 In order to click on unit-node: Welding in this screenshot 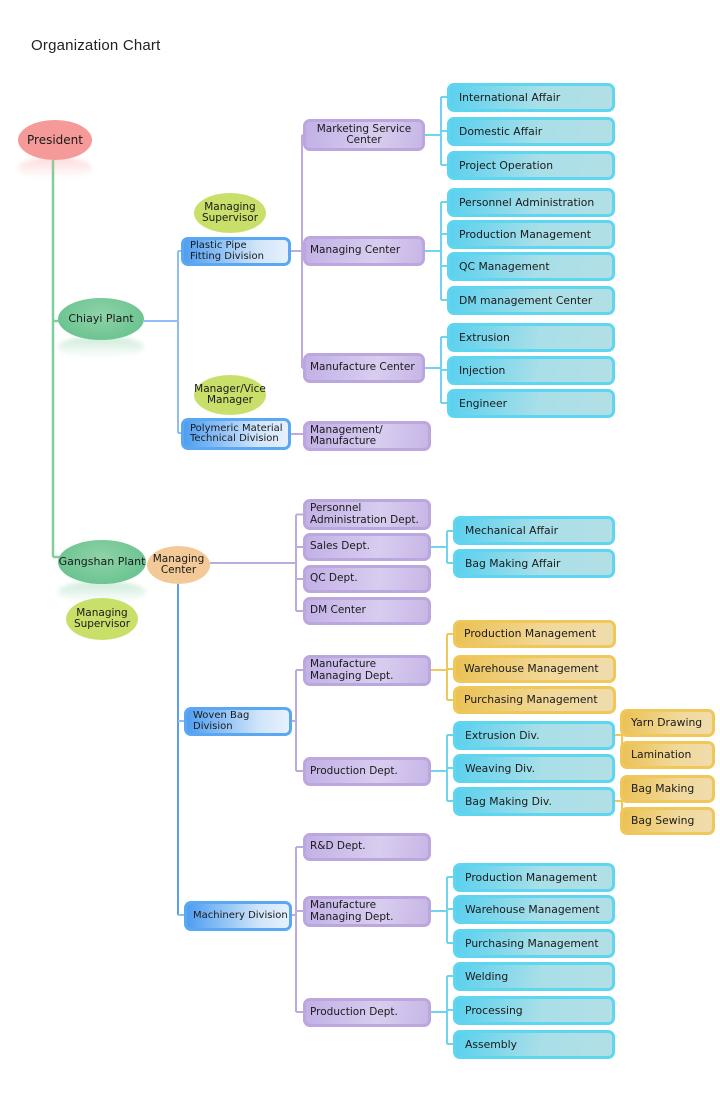, I will do `click(534, 976)`.